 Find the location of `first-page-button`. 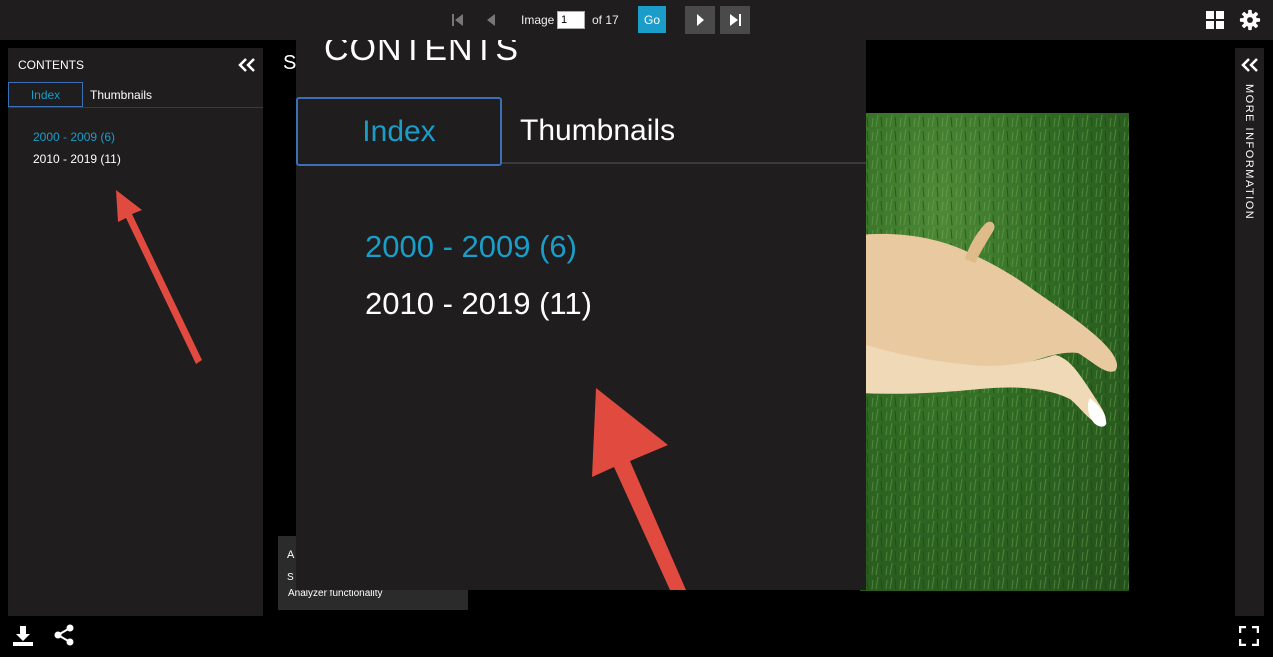

first-page-button is located at coordinates (458, 20).